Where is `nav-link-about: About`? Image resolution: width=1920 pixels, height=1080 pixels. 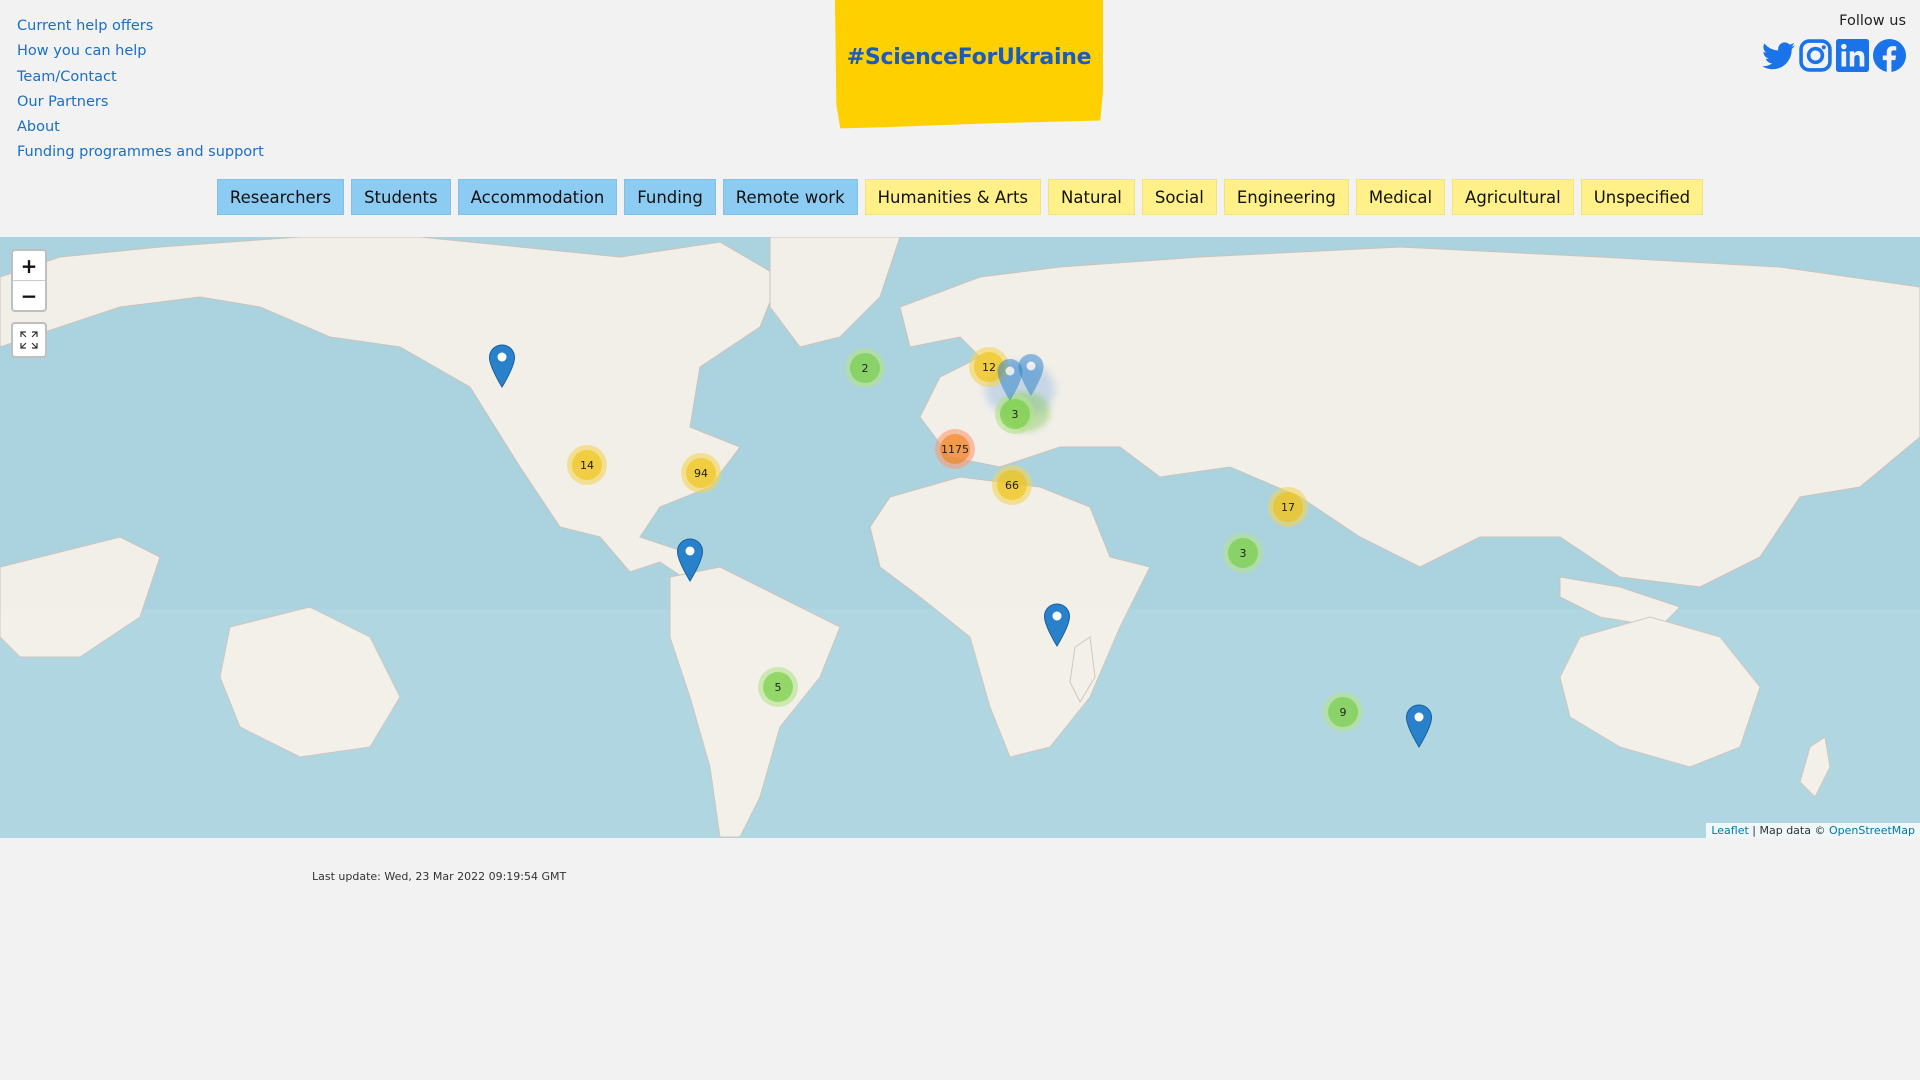
nav-link-about: About is located at coordinates (140, 127).